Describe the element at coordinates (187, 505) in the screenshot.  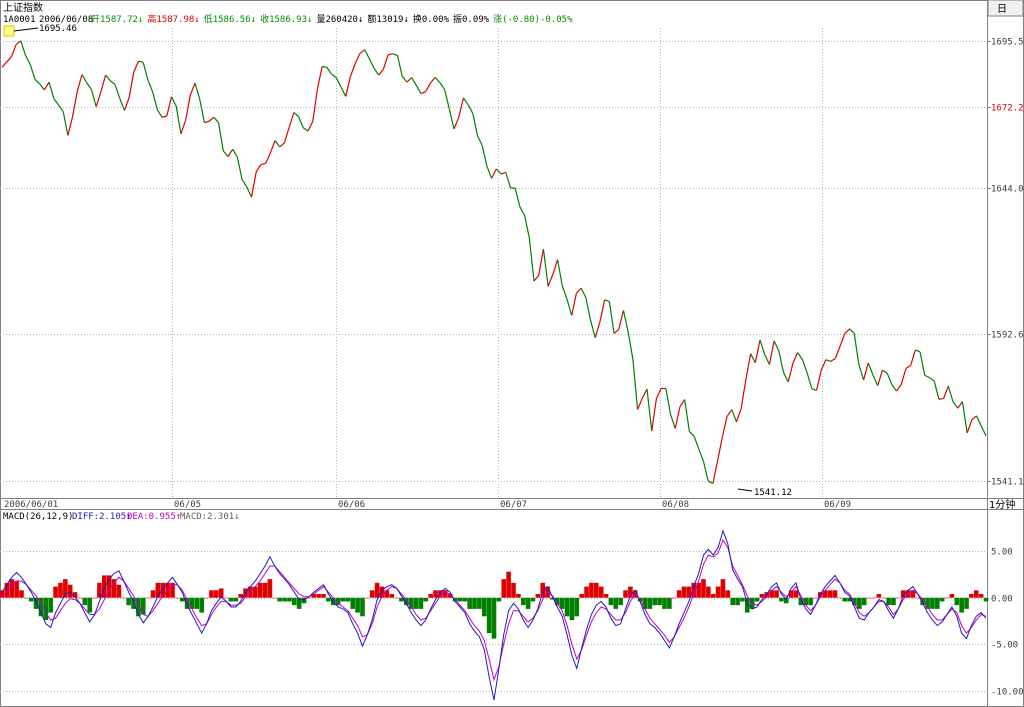
I see `date-label: 06/05` at that location.